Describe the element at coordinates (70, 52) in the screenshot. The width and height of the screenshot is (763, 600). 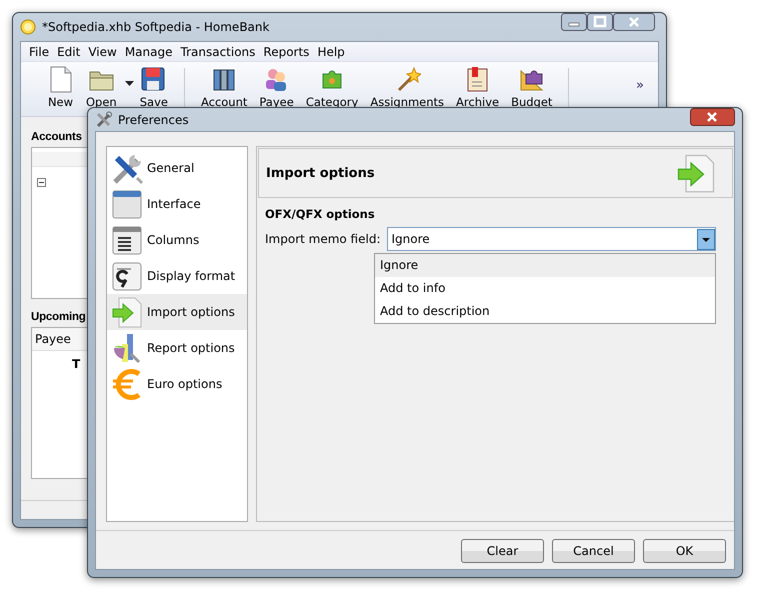
I see `menu-item: Edit` at that location.